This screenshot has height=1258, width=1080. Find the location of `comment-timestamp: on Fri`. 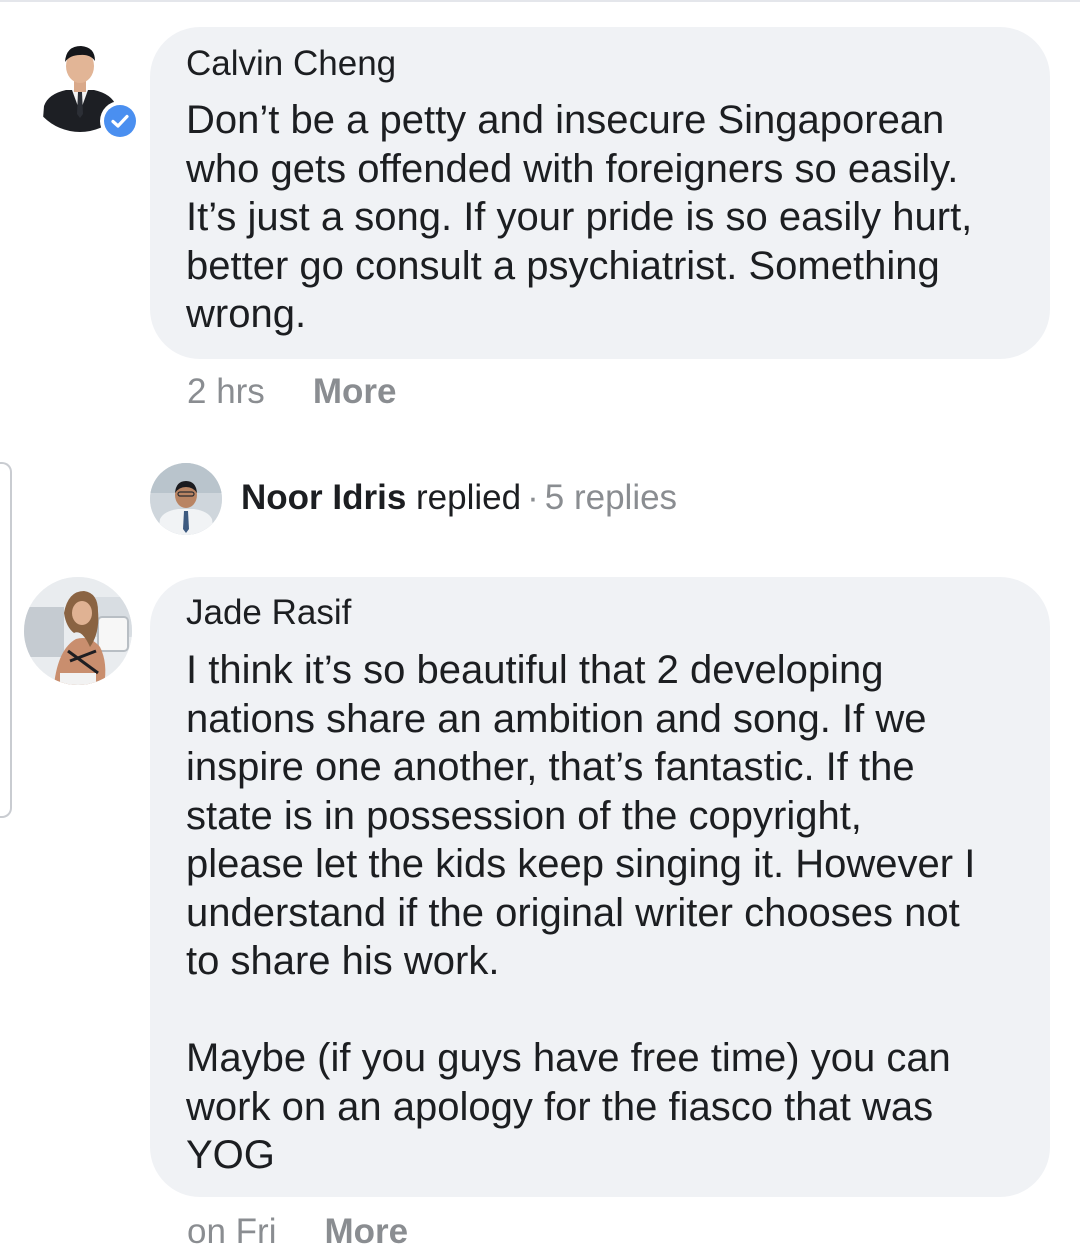

comment-timestamp: on Fri is located at coordinates (231, 1232).